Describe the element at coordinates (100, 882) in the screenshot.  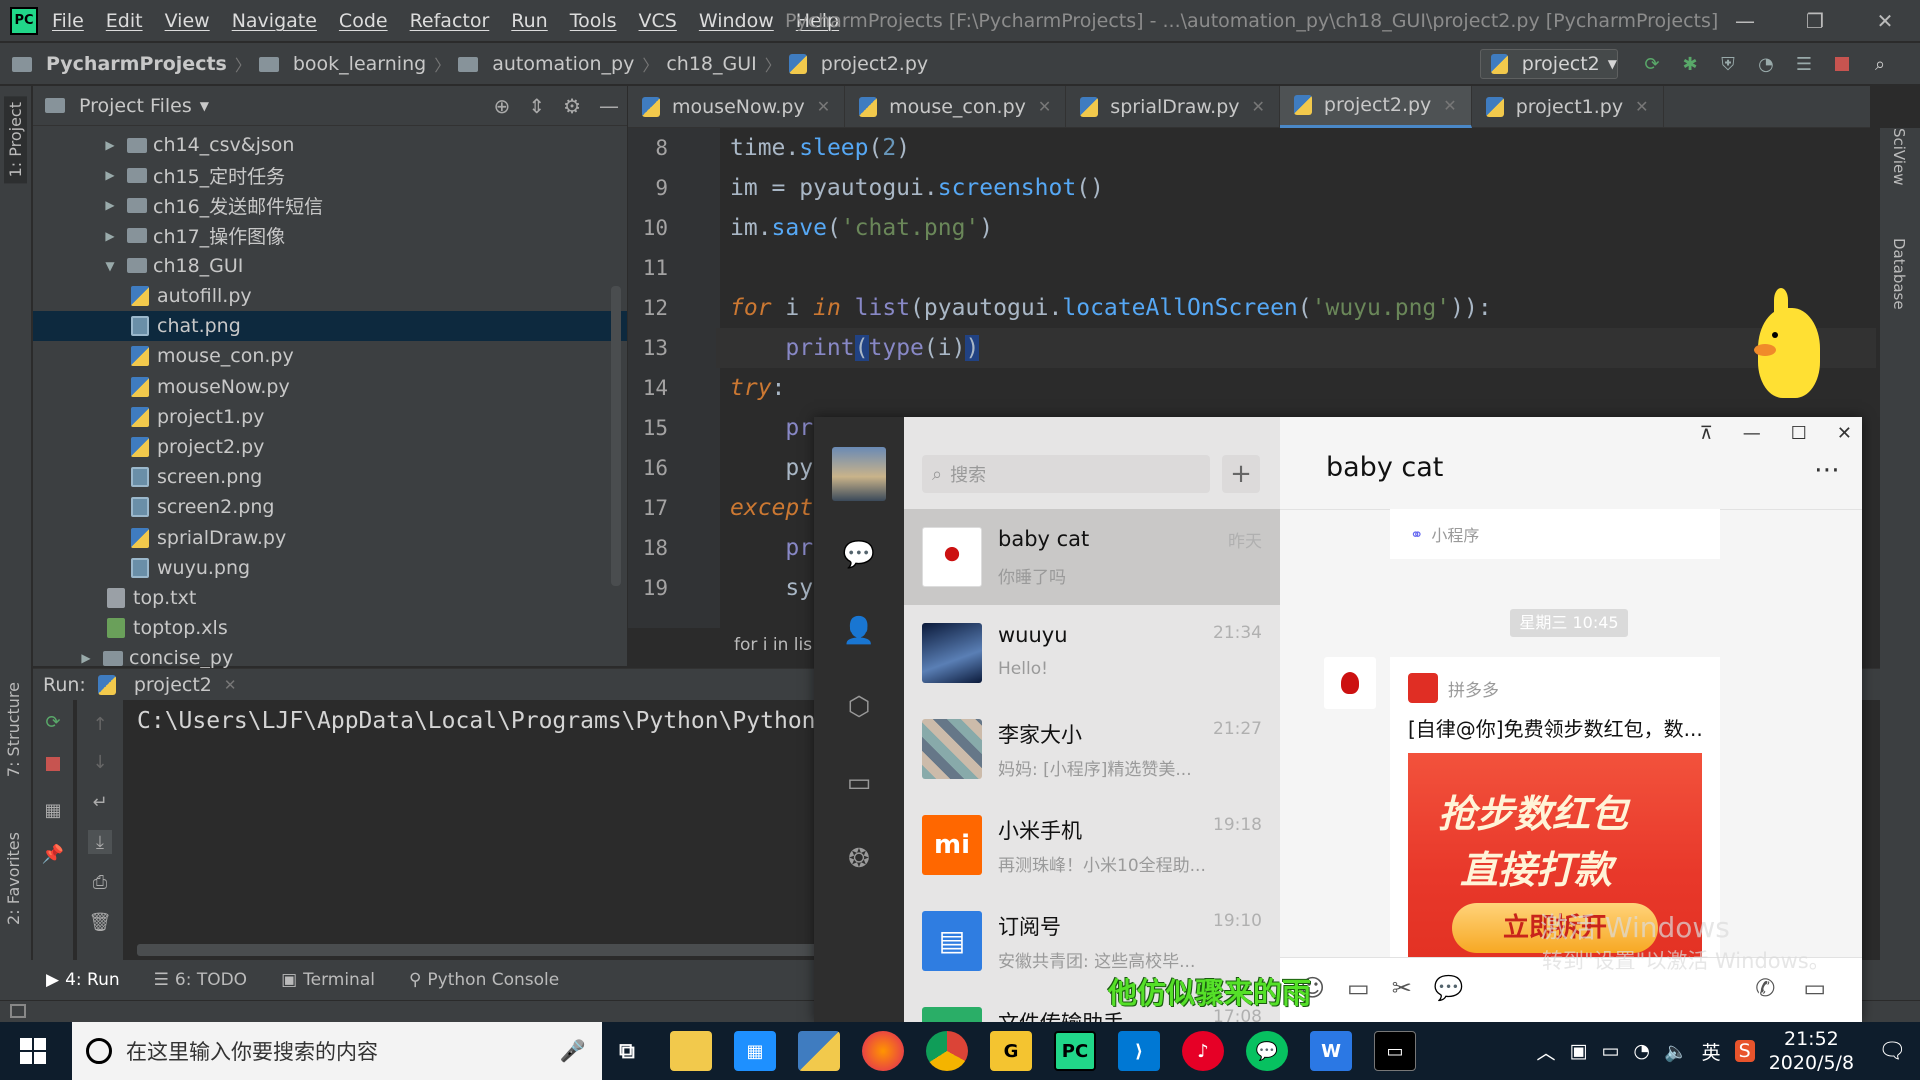
I see `print-icon: ⎙` at that location.